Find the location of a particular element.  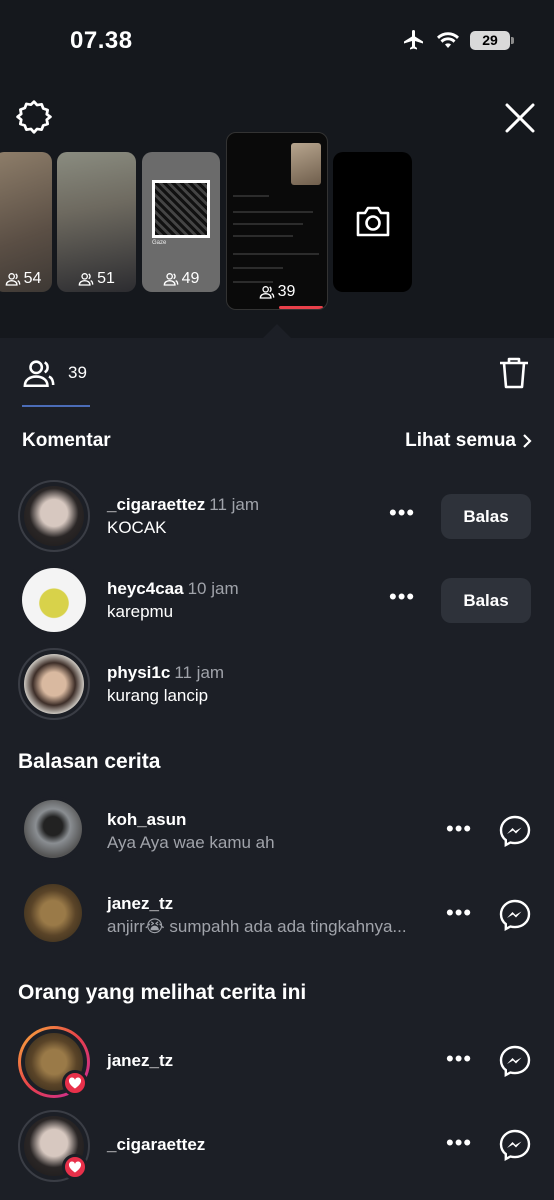

reply-username: koh_asun is located at coordinates (146, 820).